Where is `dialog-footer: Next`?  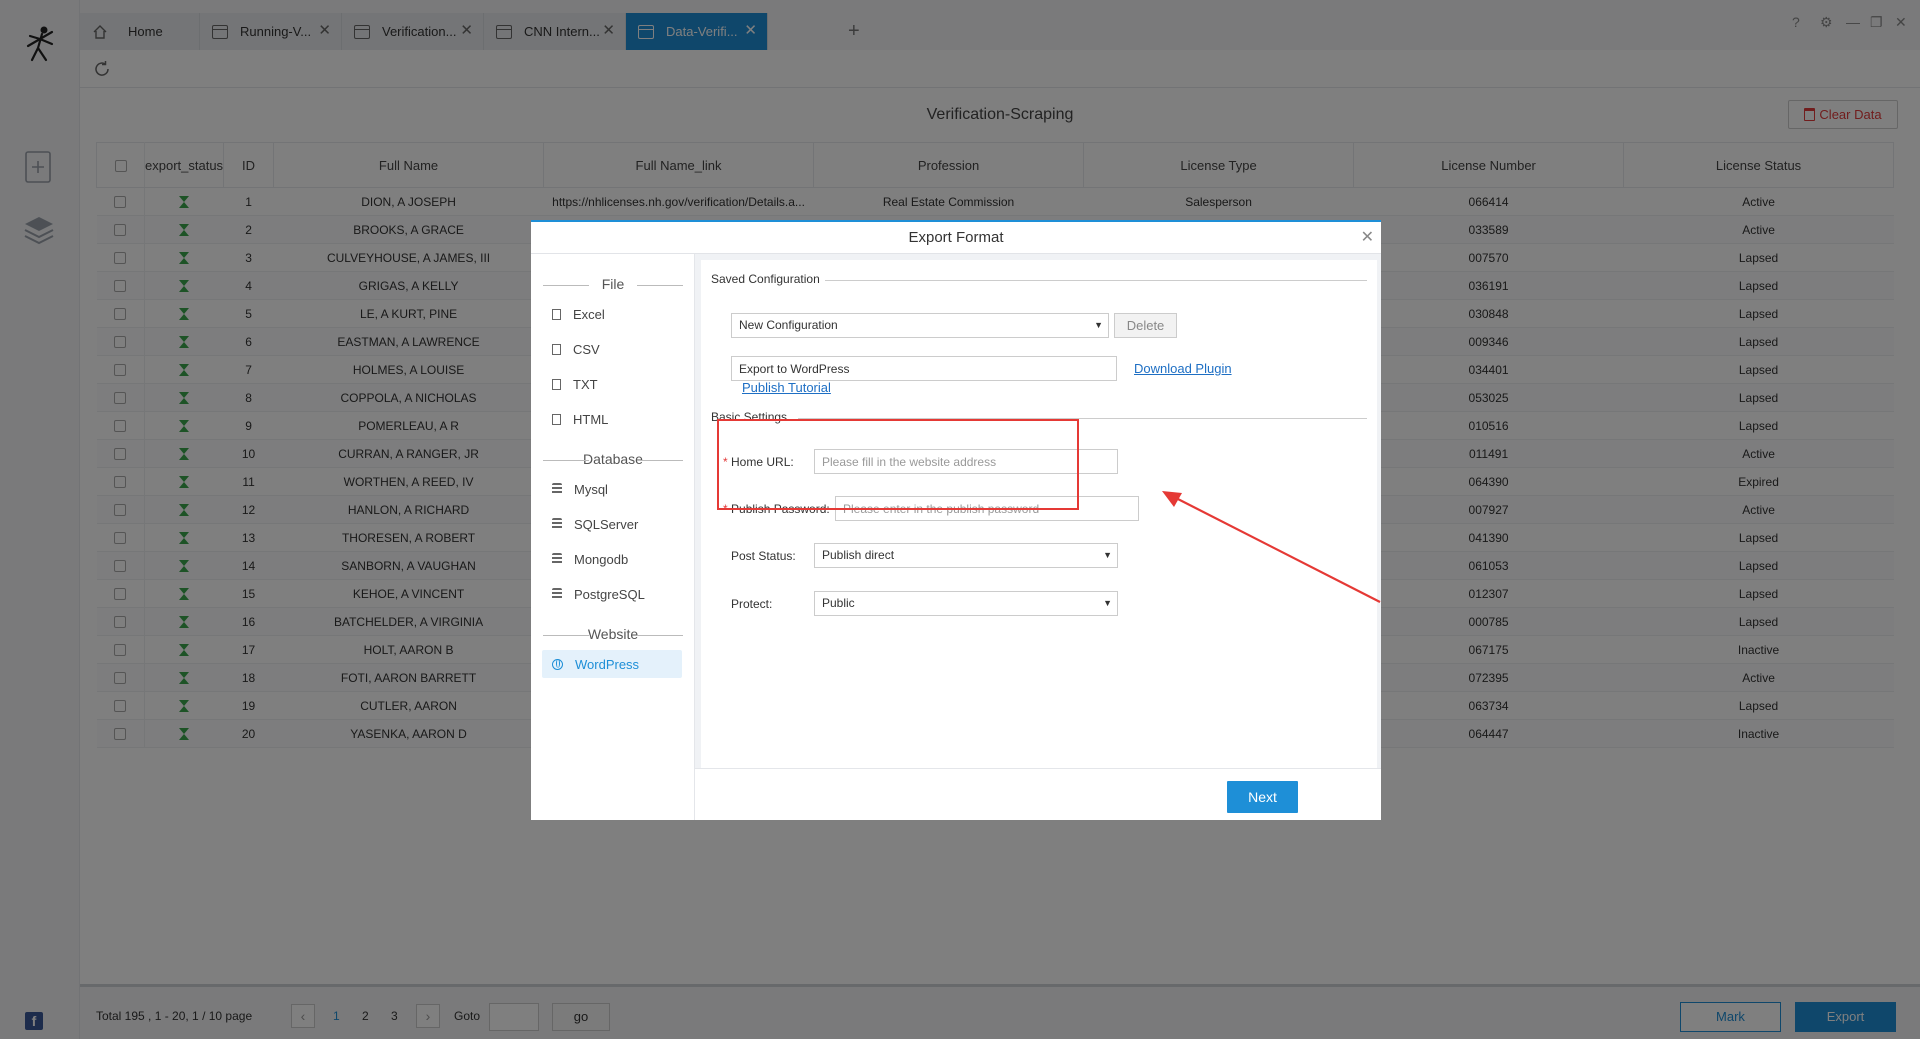
dialog-footer: Next is located at coordinates (1038, 794).